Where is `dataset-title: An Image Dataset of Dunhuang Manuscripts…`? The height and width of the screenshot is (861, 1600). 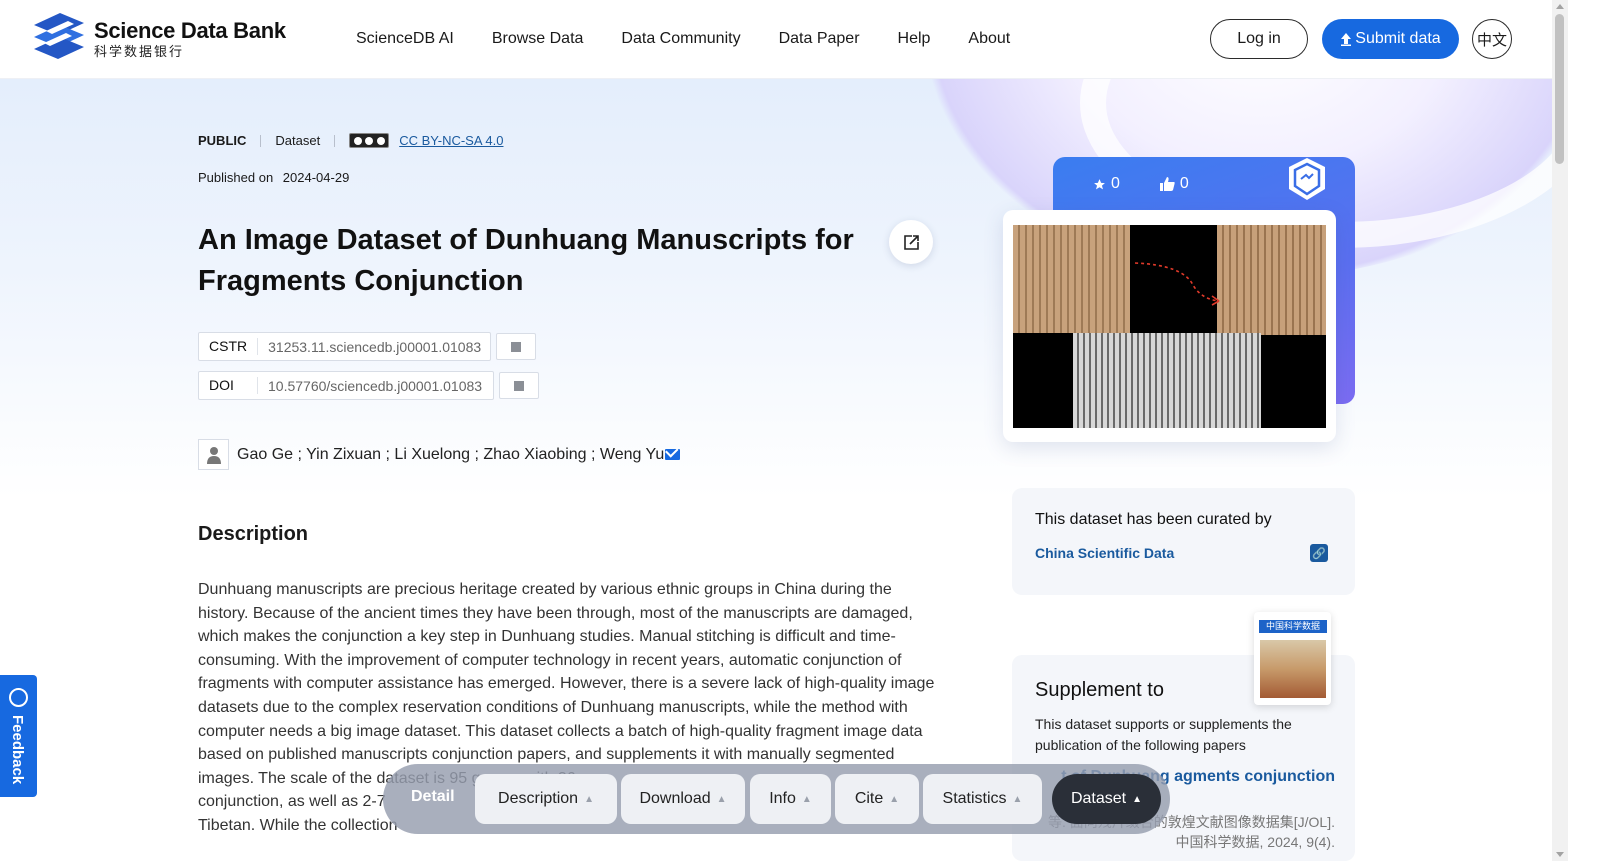 dataset-title: An Image Dataset of Dunhuang Manuscripts… is located at coordinates (526, 260).